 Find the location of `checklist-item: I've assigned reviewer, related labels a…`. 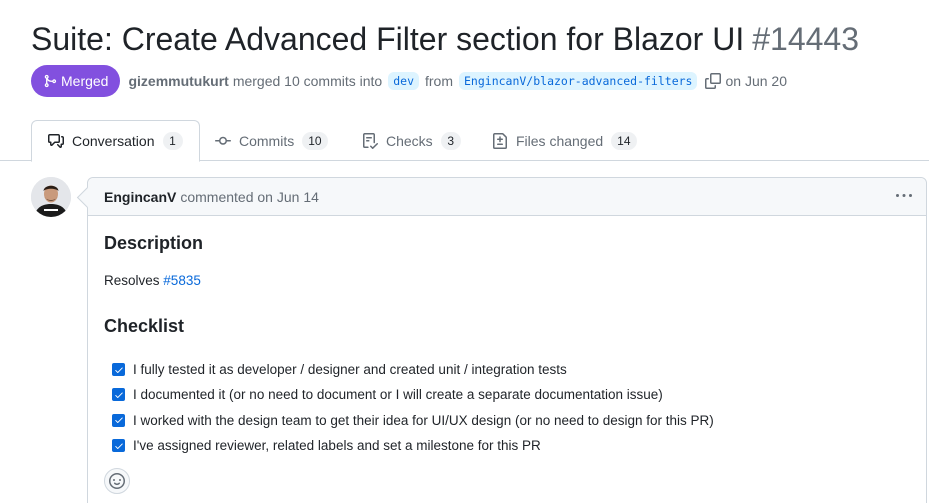

checklist-item: I've assigned reviewer, related labels a… is located at coordinates (413, 445).